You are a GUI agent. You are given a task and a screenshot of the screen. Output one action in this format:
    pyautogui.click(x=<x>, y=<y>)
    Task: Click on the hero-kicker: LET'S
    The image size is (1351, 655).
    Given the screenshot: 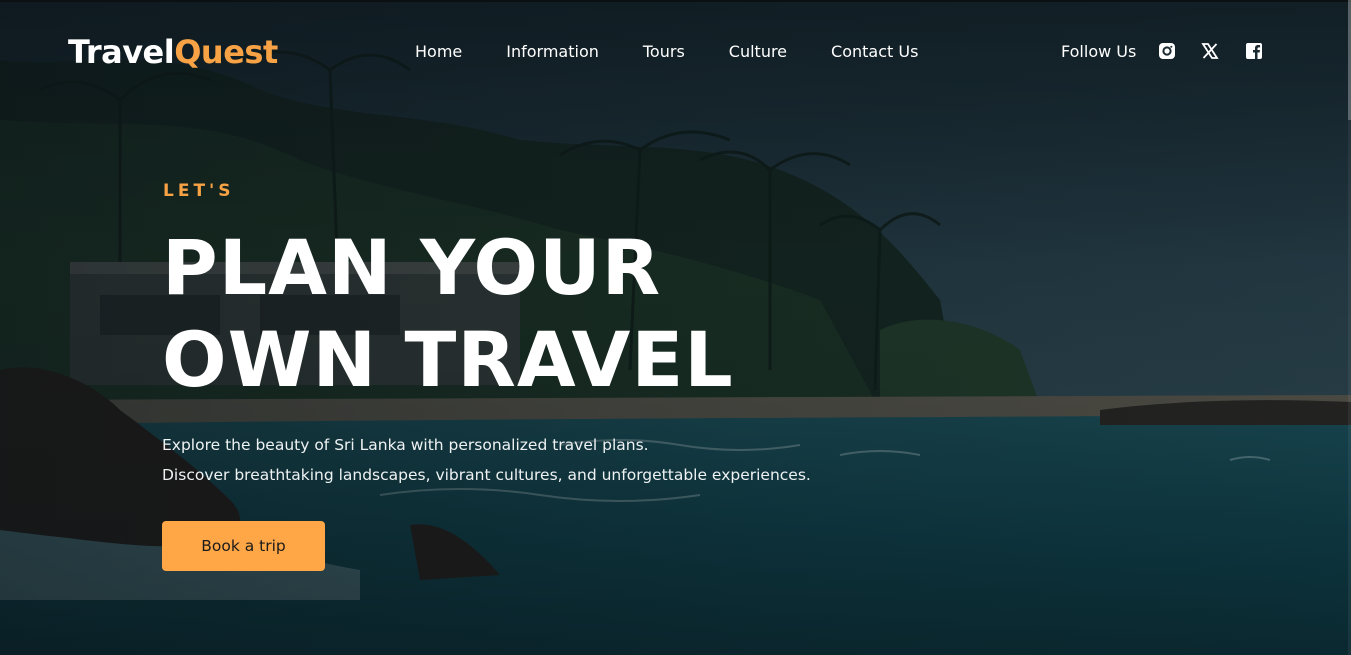 What is the action you would take?
    pyautogui.click(x=199, y=191)
    